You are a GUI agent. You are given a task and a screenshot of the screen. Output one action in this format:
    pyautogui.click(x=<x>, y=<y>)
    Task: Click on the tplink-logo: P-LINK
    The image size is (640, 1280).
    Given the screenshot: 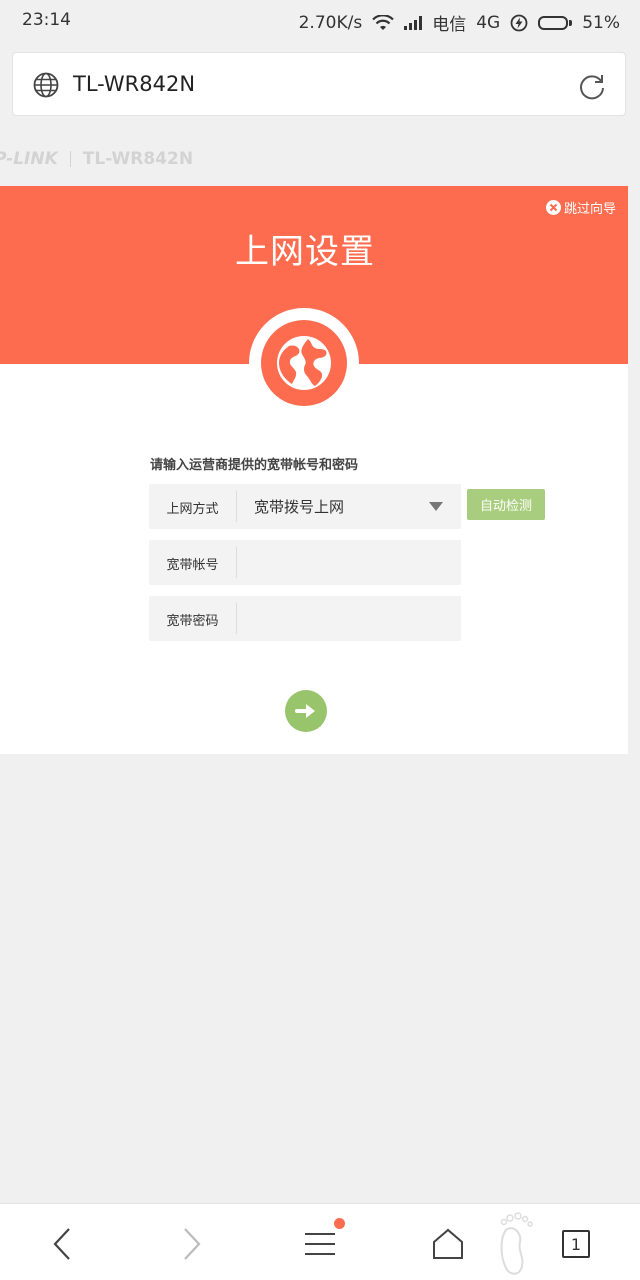 What is the action you would take?
    pyautogui.click(x=29, y=159)
    